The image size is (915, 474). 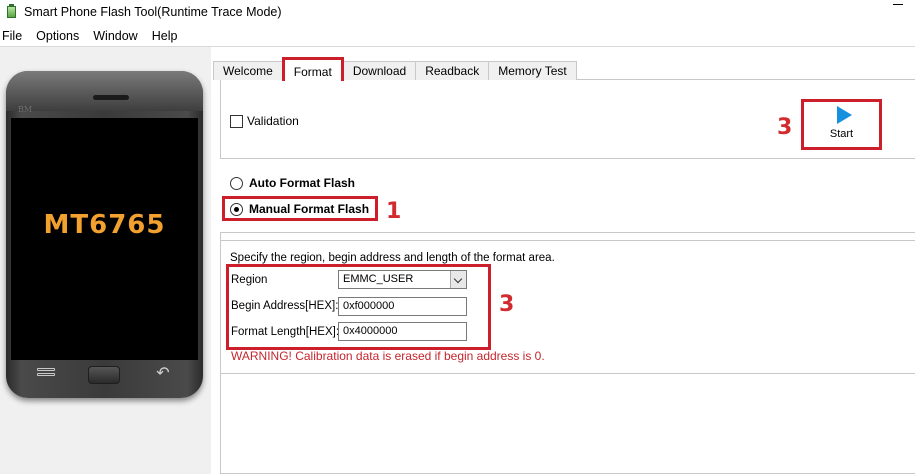 I want to click on annotation-step-manual: 1, so click(x=394, y=211).